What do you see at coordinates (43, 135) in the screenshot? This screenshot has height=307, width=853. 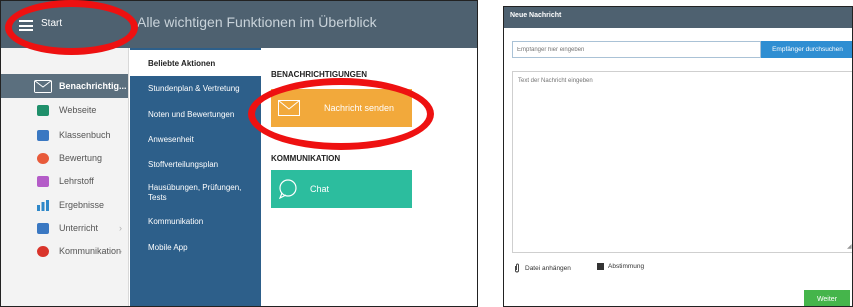 I see `book-icon` at bounding box center [43, 135].